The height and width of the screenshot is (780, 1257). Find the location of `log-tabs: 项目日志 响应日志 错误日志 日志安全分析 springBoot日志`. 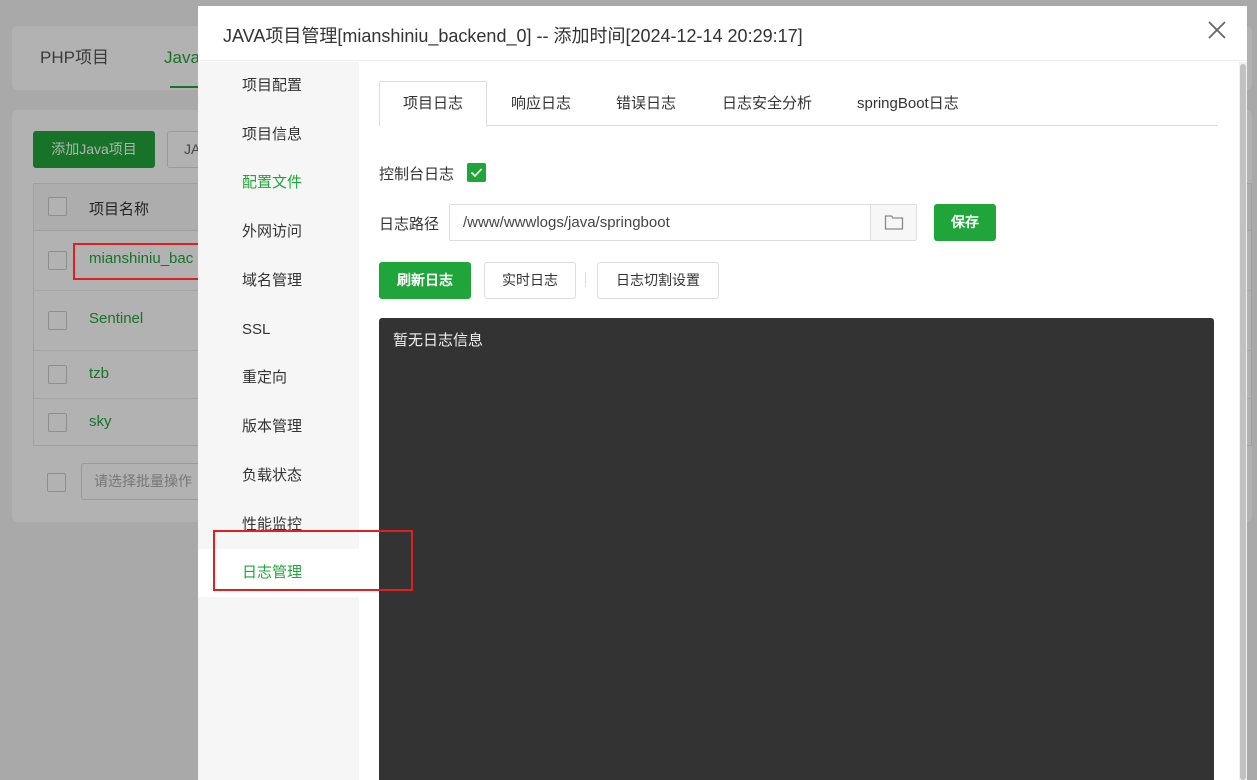

log-tabs: 项目日志 响应日志 错误日志 日志安全分析 springBoot日志 is located at coordinates (798, 104).